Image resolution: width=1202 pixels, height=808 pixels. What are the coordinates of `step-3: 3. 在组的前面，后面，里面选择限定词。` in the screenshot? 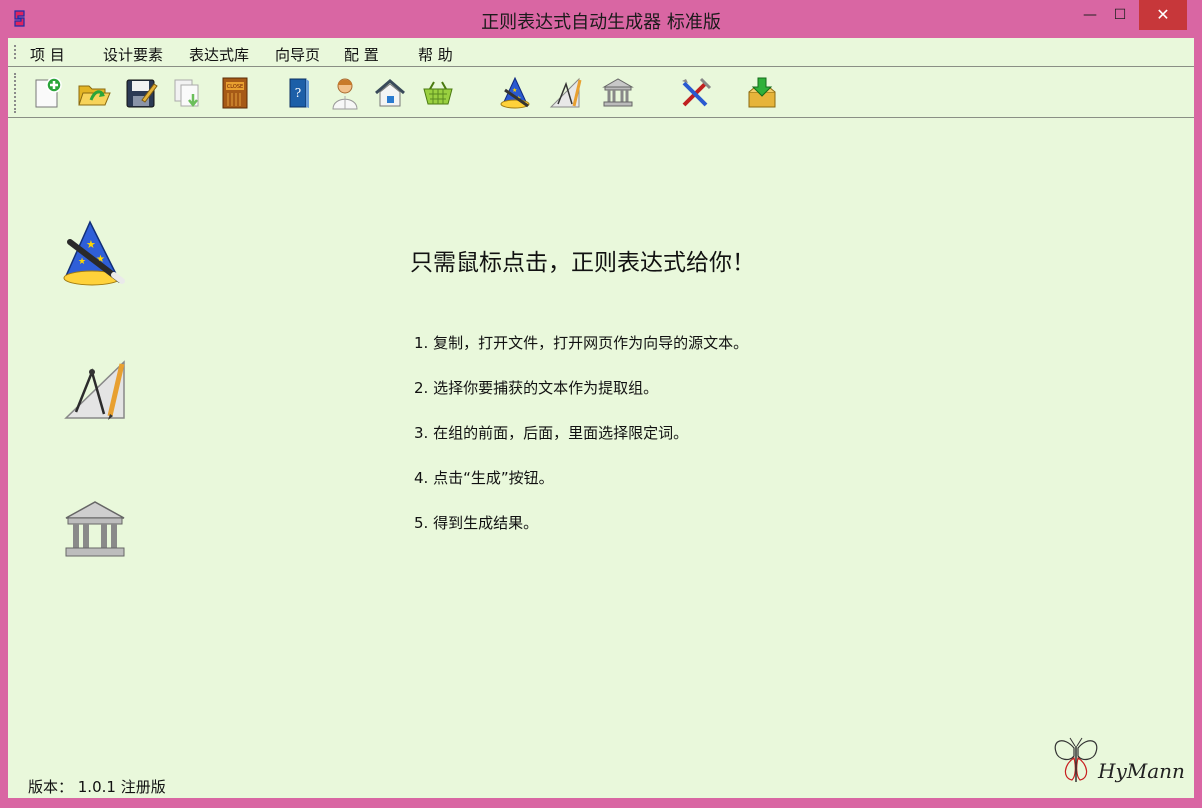 It's located at (551, 433).